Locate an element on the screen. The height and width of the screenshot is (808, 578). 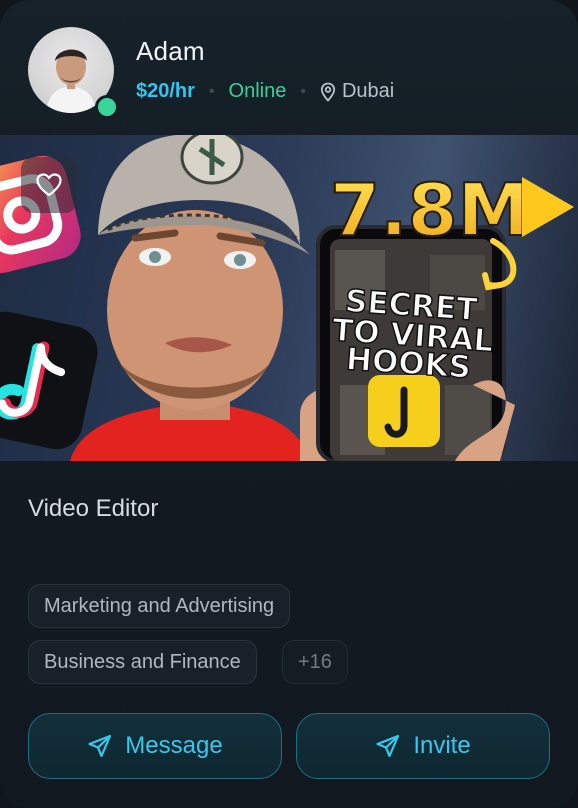
favorite-button is located at coordinates (49, 185).